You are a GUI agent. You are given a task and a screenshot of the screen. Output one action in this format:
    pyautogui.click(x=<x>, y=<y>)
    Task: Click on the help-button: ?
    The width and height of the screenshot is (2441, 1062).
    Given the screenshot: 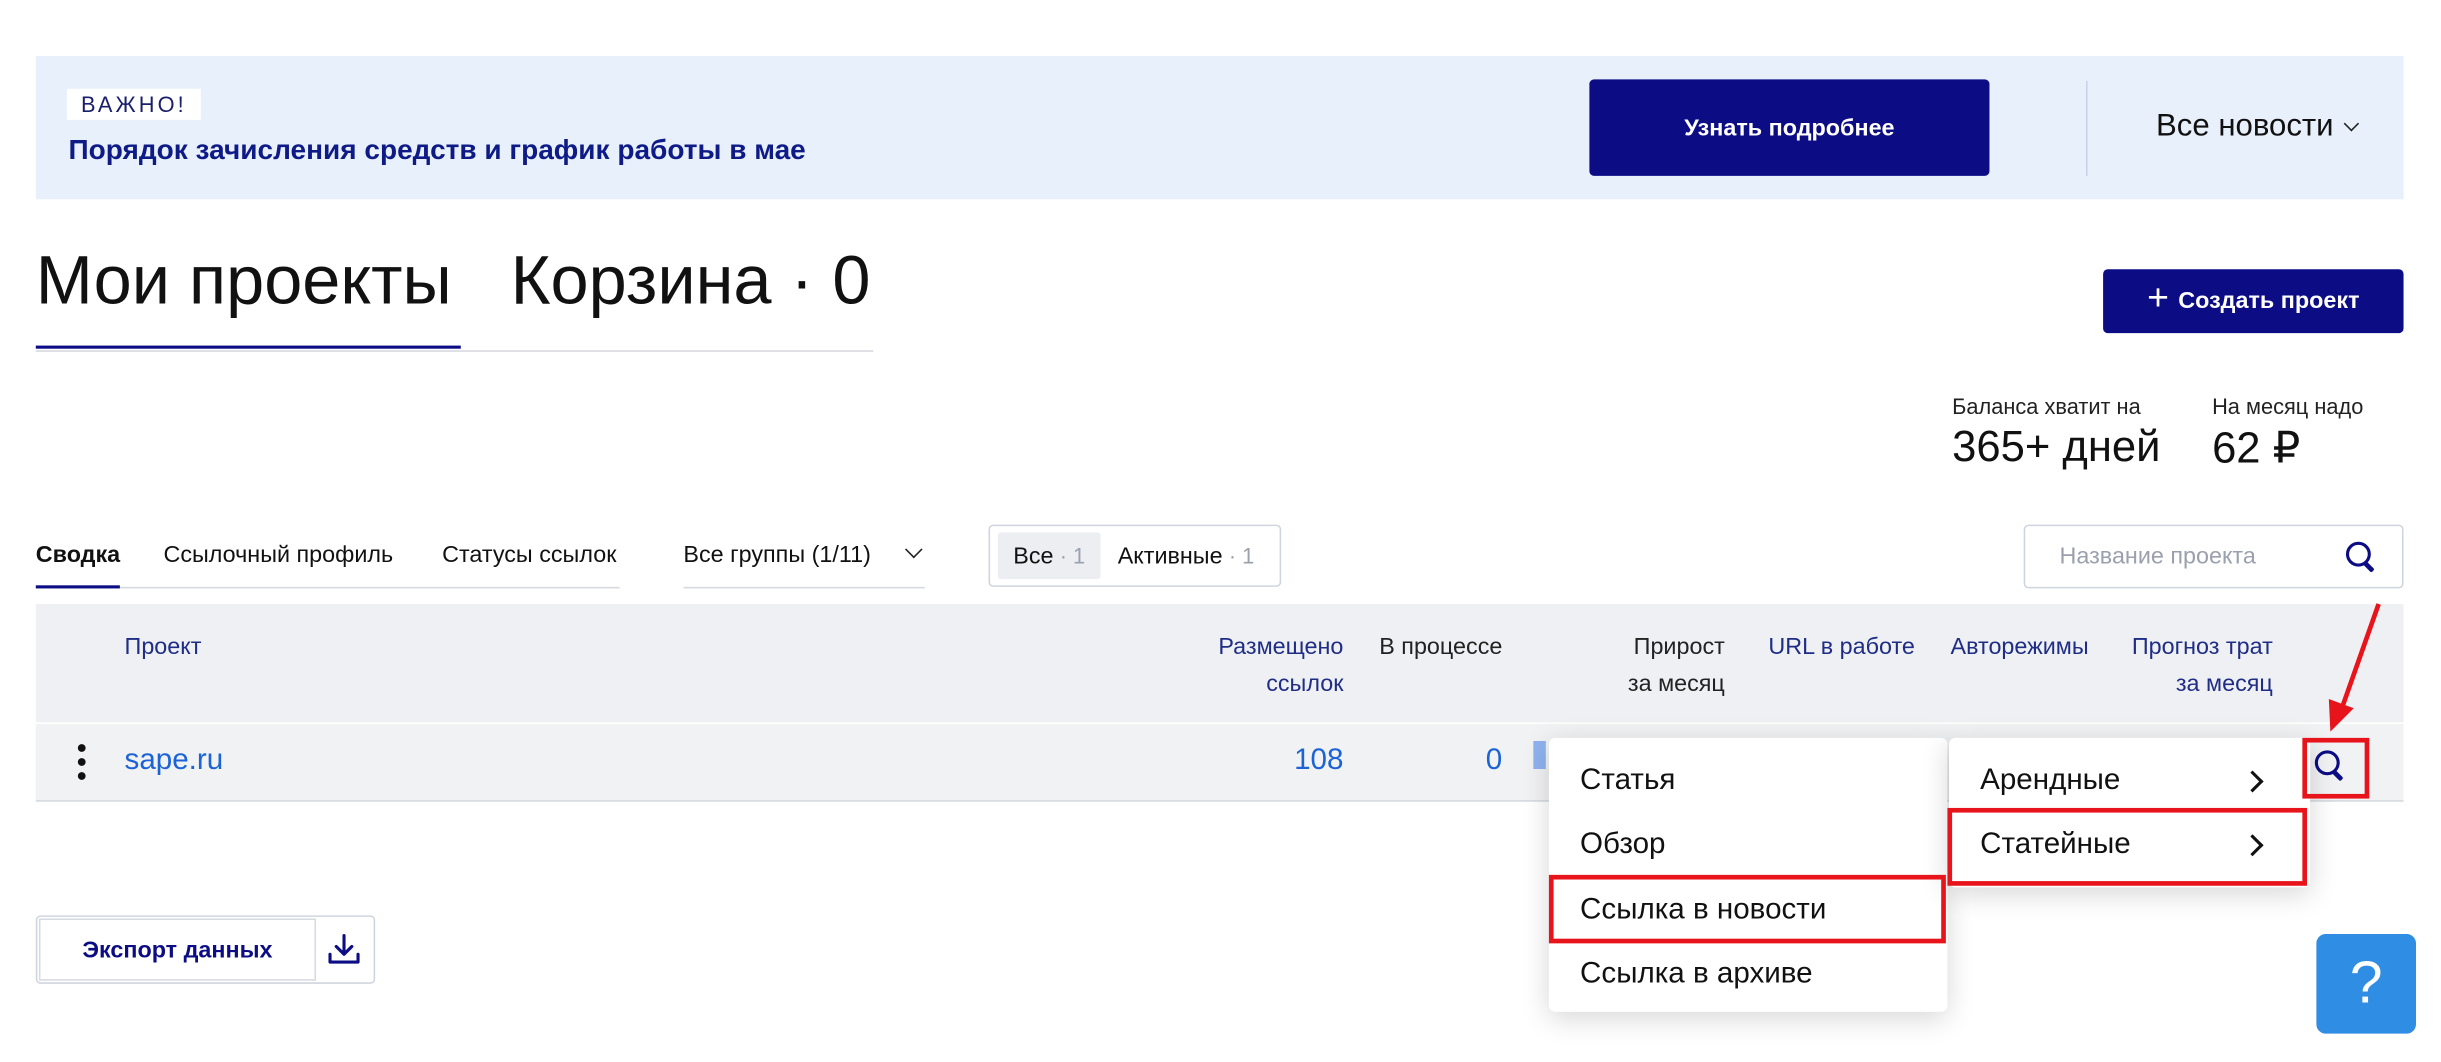 What is the action you would take?
    pyautogui.click(x=2366, y=984)
    